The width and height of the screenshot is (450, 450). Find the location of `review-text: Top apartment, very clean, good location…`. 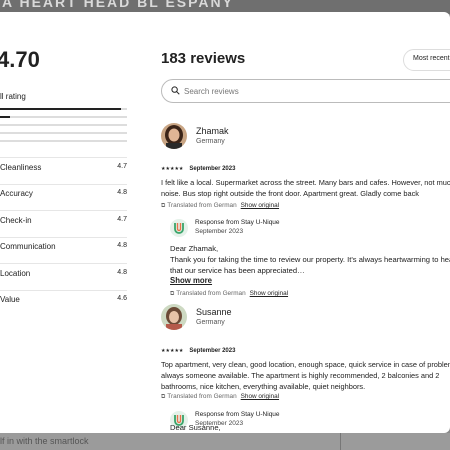

review-text: Top apartment, very clean, good location… is located at coordinates (305, 375).